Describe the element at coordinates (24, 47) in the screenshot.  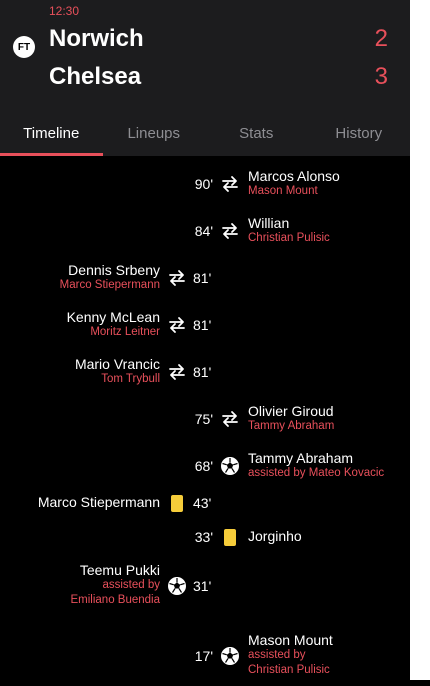
I see `full-time-badge: FT` at that location.